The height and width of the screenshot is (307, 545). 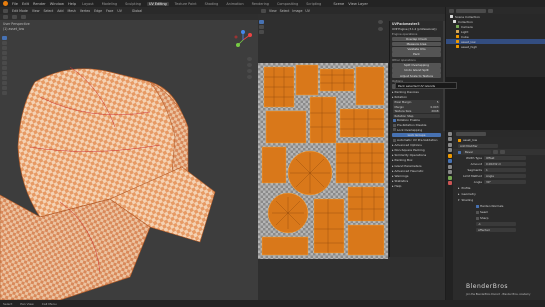 What do you see at coordinates (416, 102) in the screenshot?
I see `pixel-margin-field: Pixel Margin 5` at bounding box center [416, 102].